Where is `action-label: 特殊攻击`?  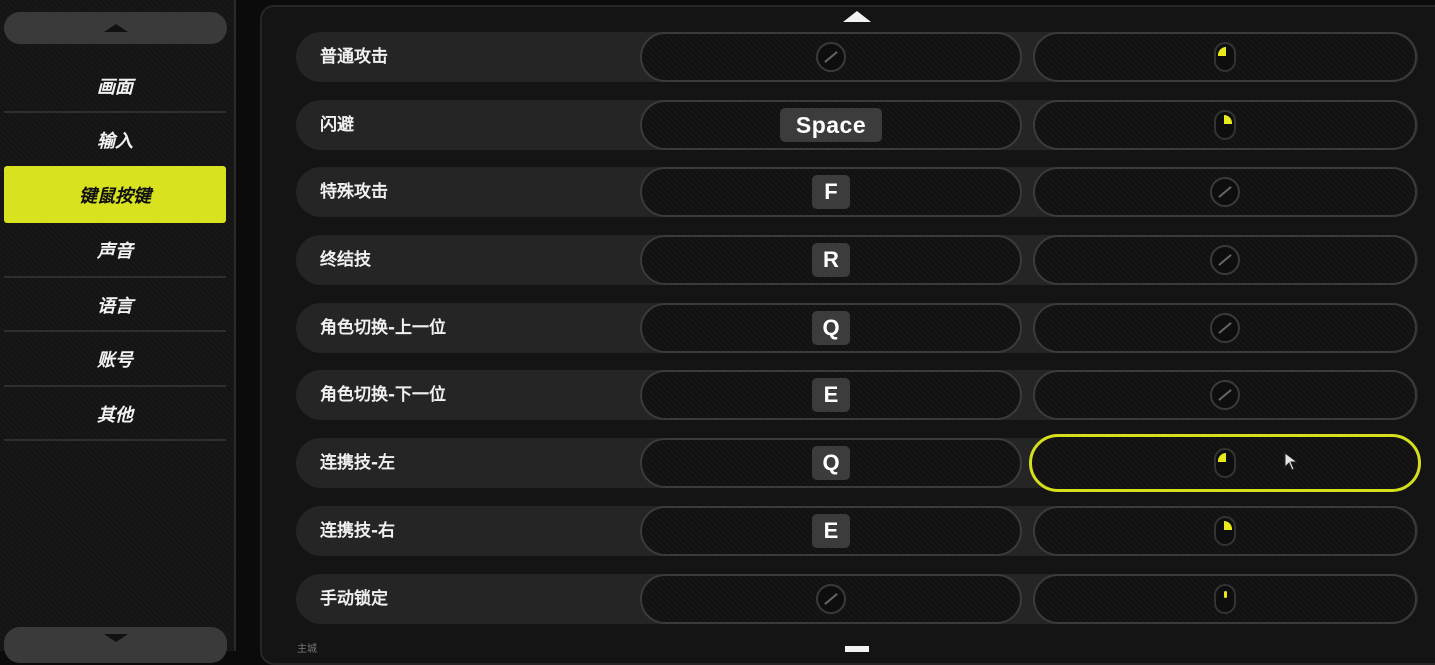
action-label: 特殊攻击 is located at coordinates (354, 192).